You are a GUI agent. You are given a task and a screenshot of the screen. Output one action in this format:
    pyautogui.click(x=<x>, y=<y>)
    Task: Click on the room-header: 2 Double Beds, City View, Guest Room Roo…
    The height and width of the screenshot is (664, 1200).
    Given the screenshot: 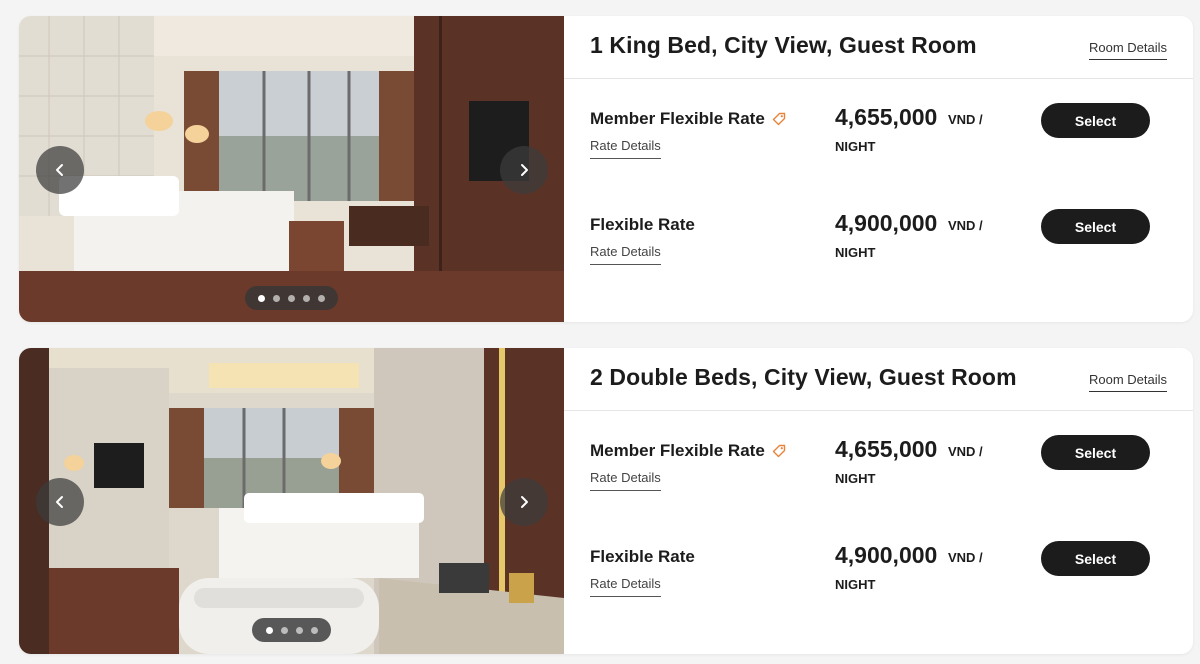 What is the action you would take?
    pyautogui.click(x=878, y=379)
    